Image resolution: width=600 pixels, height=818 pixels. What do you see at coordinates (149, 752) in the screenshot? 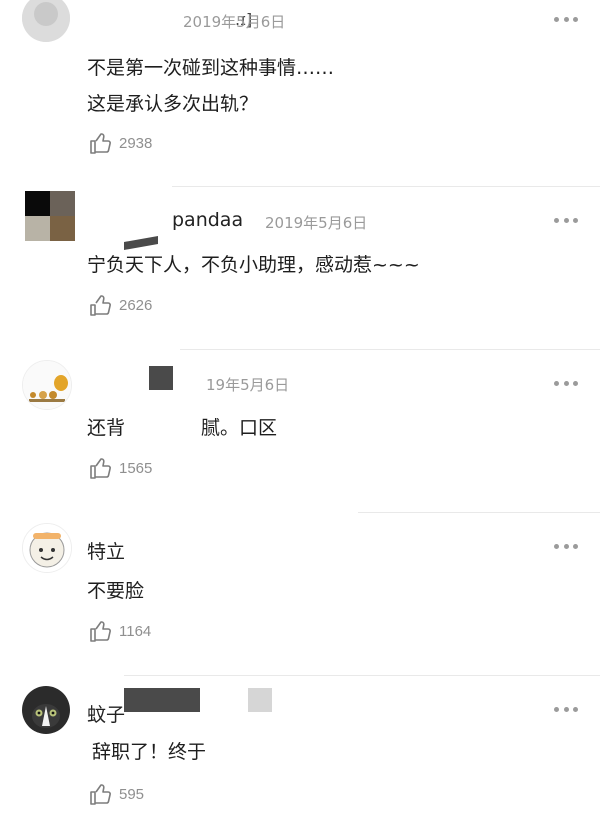
I see `comment-text-line-1: 辞职了！终于` at bounding box center [149, 752].